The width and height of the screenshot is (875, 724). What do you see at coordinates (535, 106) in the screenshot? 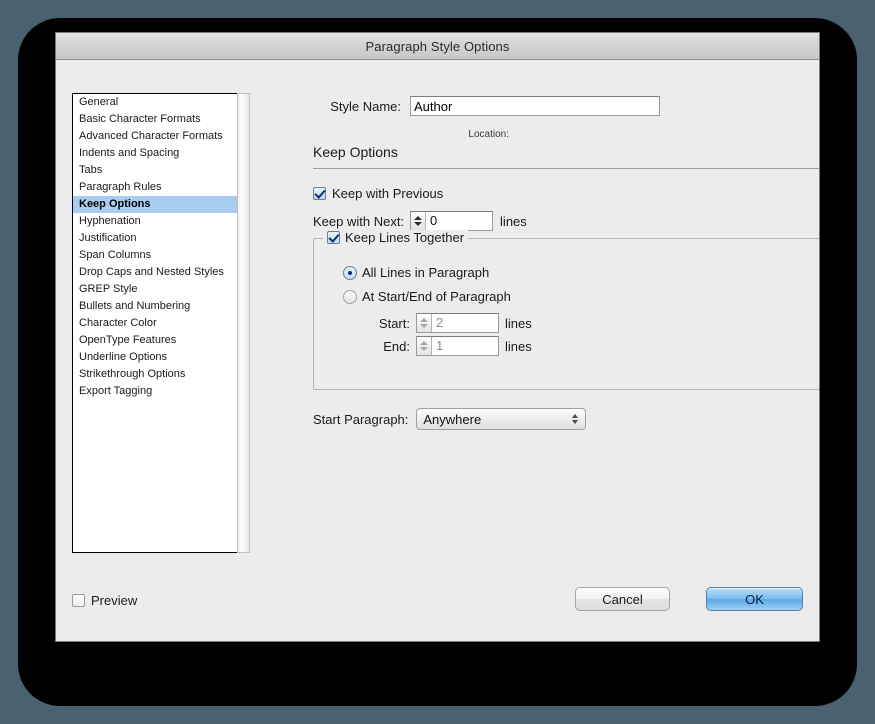
I see `style-name-input` at bounding box center [535, 106].